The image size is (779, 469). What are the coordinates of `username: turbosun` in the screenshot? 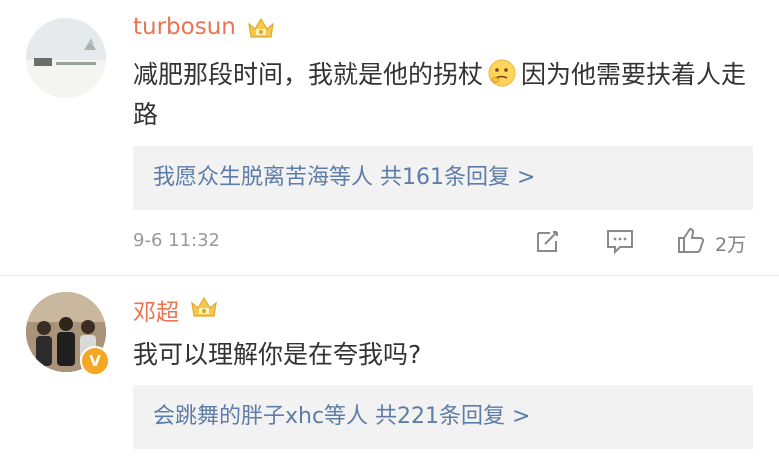 It's located at (184, 27).